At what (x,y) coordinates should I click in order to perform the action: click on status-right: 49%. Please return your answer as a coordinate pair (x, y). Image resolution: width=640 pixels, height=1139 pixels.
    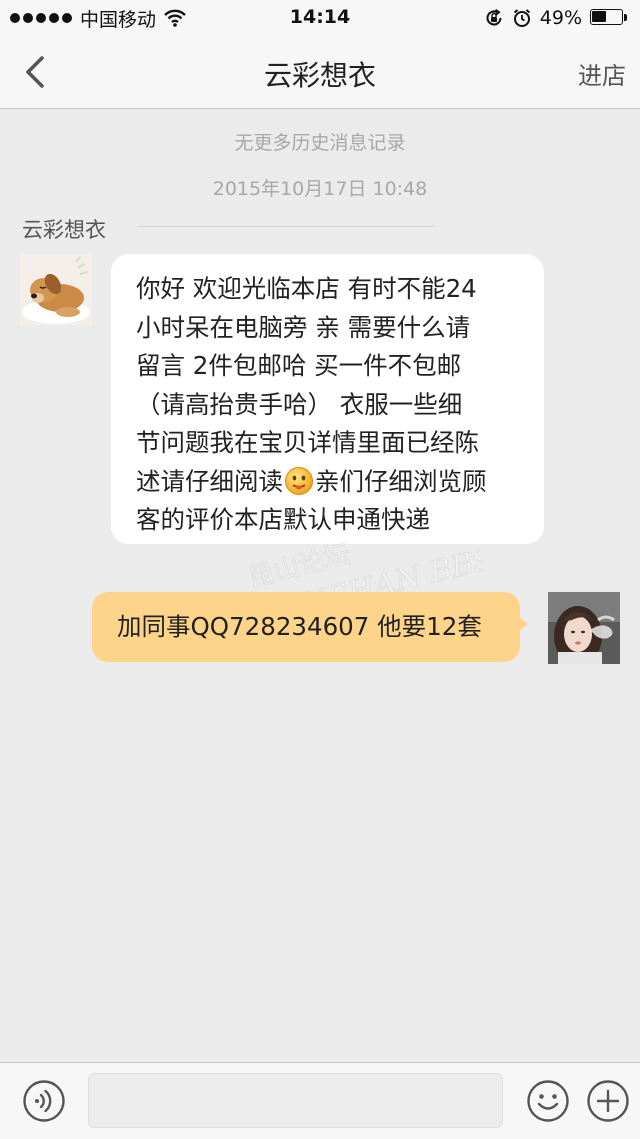
    Looking at the image, I should click on (556, 18).